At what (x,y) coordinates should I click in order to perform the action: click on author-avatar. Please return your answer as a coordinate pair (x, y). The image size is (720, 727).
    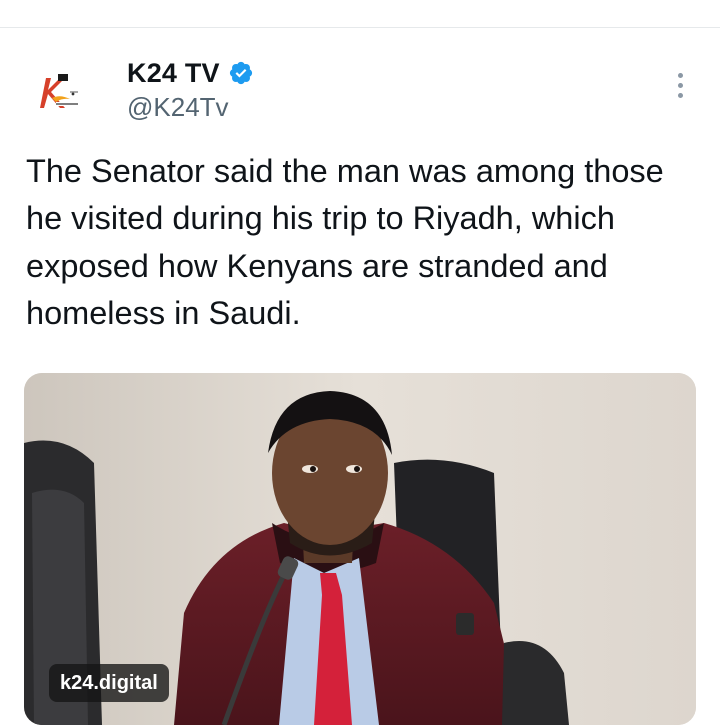
    Looking at the image, I should click on (64, 96).